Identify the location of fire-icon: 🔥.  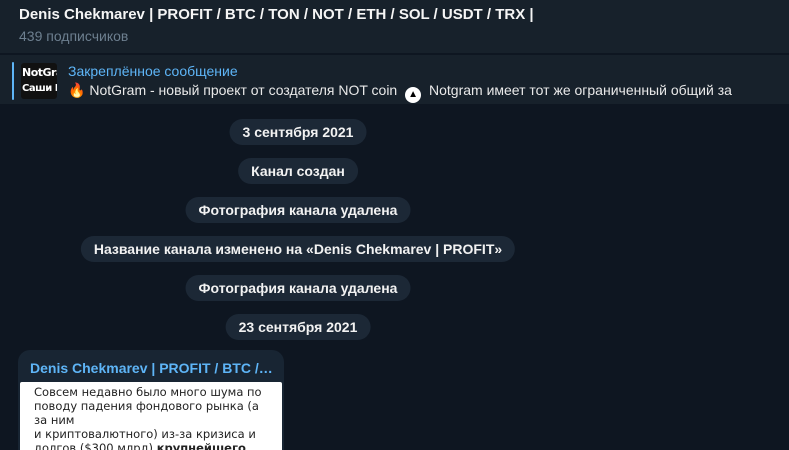
(77, 90).